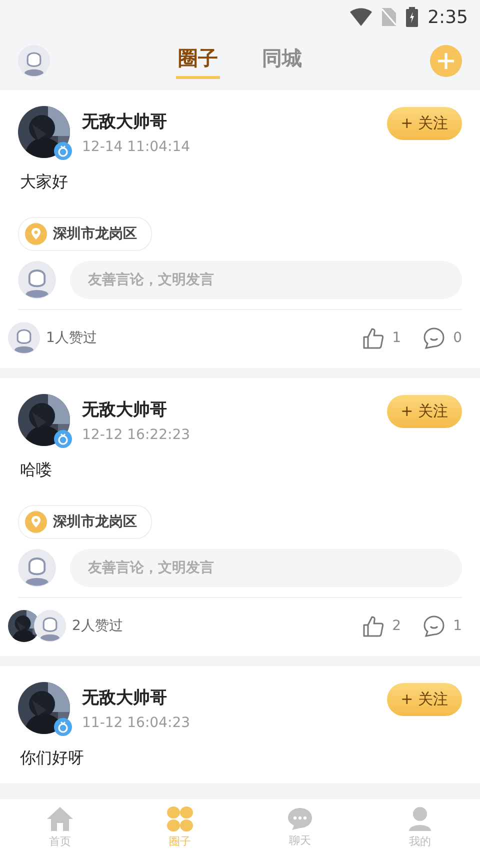 Image resolution: width=480 pixels, height=855 pixels. Describe the element at coordinates (180, 819) in the screenshot. I see `grid-icon` at that location.